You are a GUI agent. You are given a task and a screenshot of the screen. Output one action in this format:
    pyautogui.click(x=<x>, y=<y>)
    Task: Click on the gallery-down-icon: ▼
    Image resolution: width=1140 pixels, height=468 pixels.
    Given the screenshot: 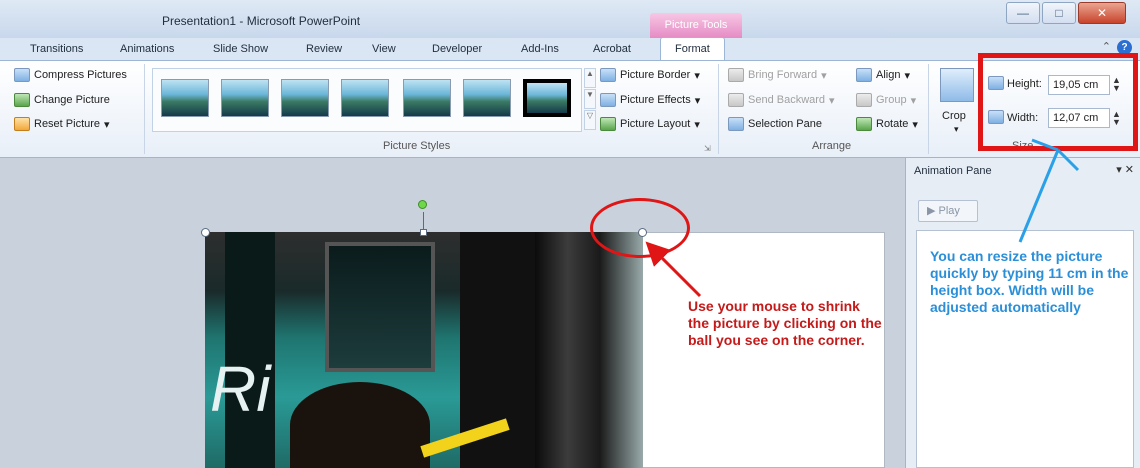 What is the action you would take?
    pyautogui.click(x=590, y=99)
    